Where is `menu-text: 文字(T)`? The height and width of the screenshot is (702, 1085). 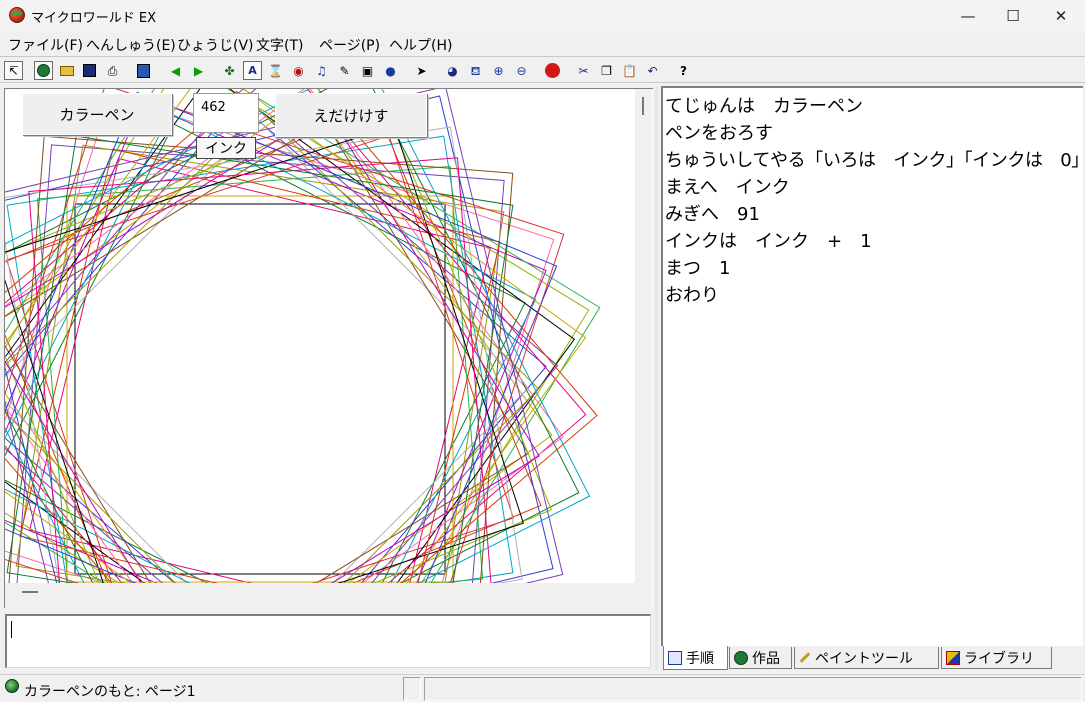
menu-text: 文字(T) is located at coordinates (279, 45).